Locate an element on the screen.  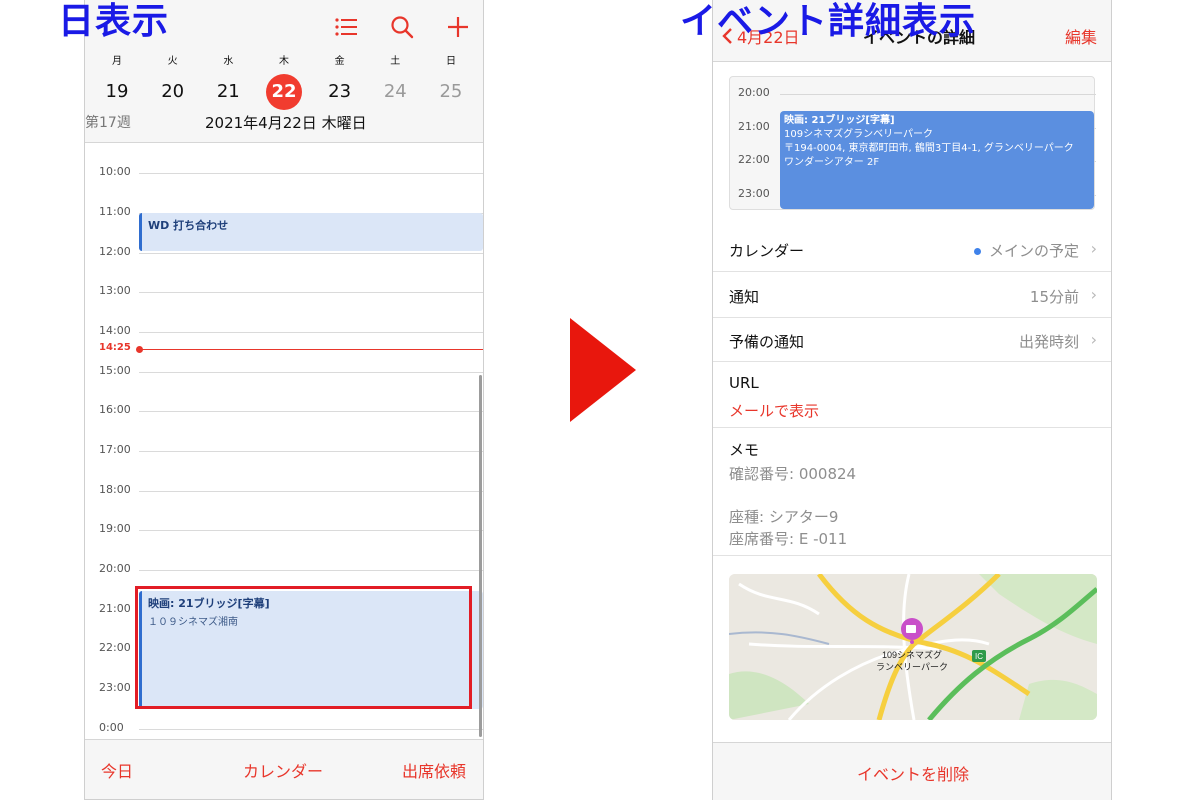
second-alert-label: 予備の通知 is located at coordinates (767, 342).